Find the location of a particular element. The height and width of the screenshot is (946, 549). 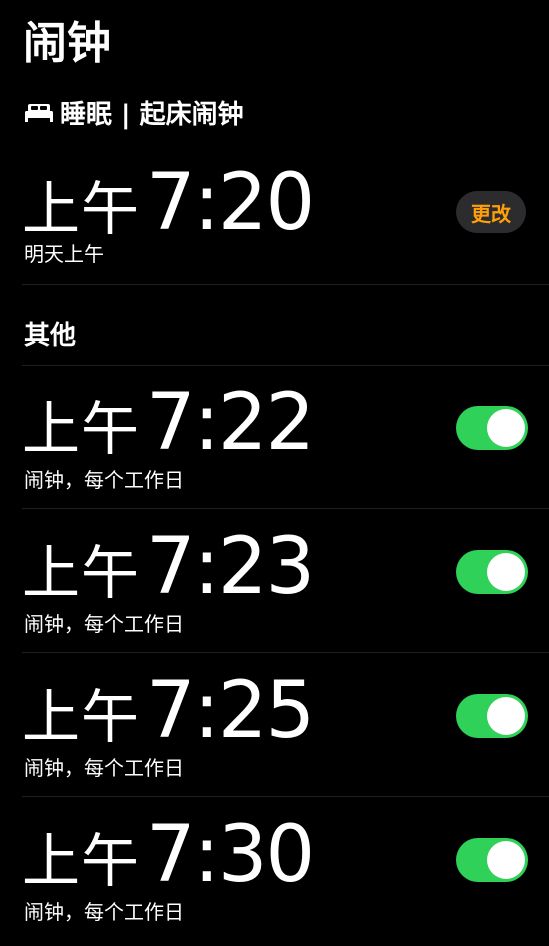

page-title: 闹钟 is located at coordinates (67, 43).